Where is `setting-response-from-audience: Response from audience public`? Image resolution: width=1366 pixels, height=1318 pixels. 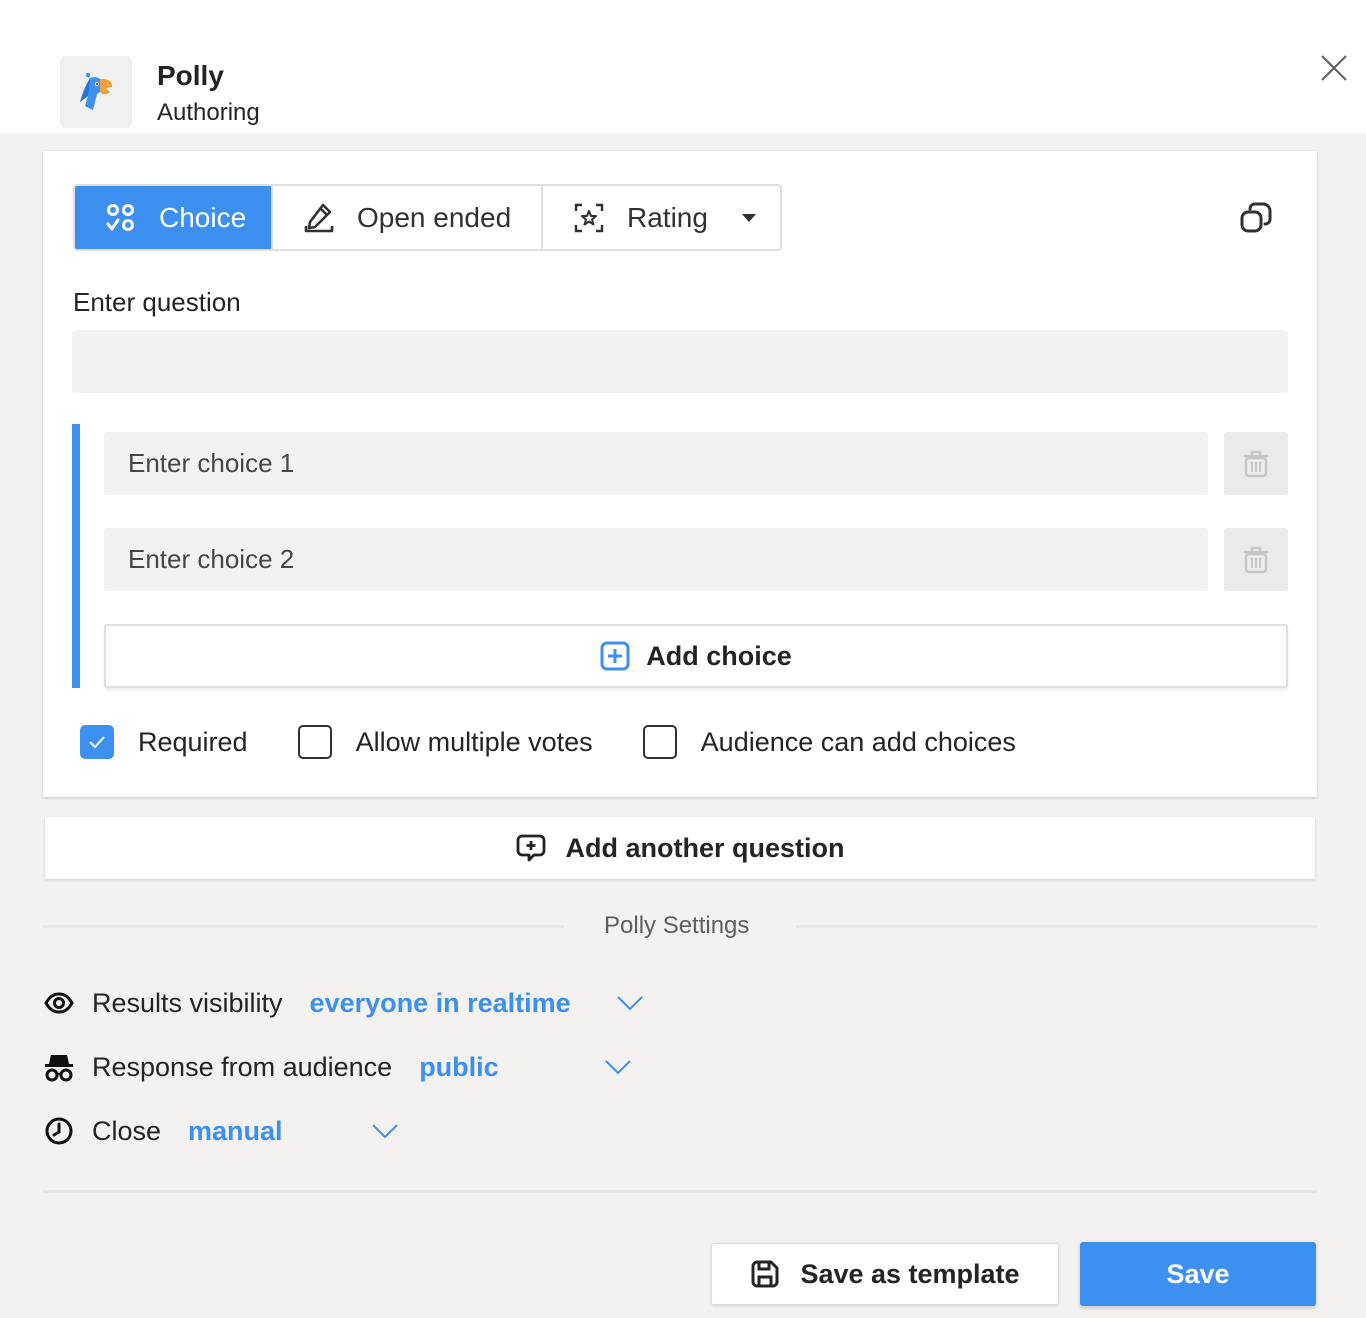
setting-response-from-audience: Response from audience public is located at coordinates (337, 1067).